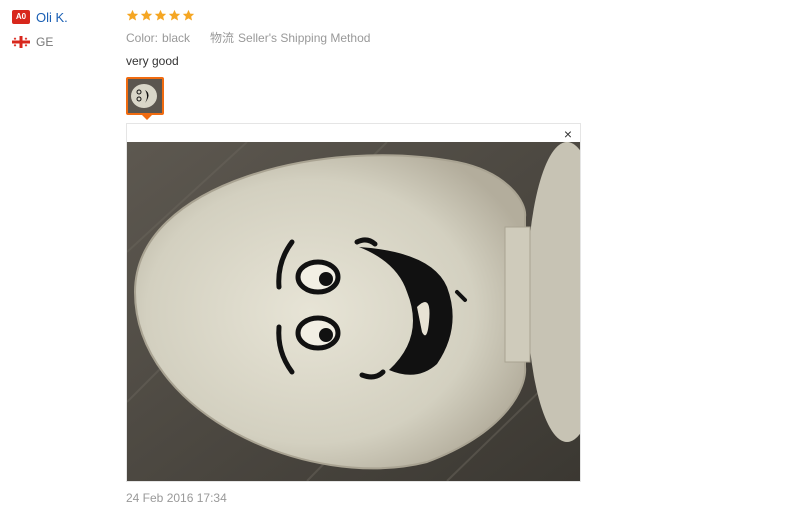  What do you see at coordinates (176, 498) in the screenshot?
I see `review-timestamp: 24 Feb 2016 17:34` at bounding box center [176, 498].